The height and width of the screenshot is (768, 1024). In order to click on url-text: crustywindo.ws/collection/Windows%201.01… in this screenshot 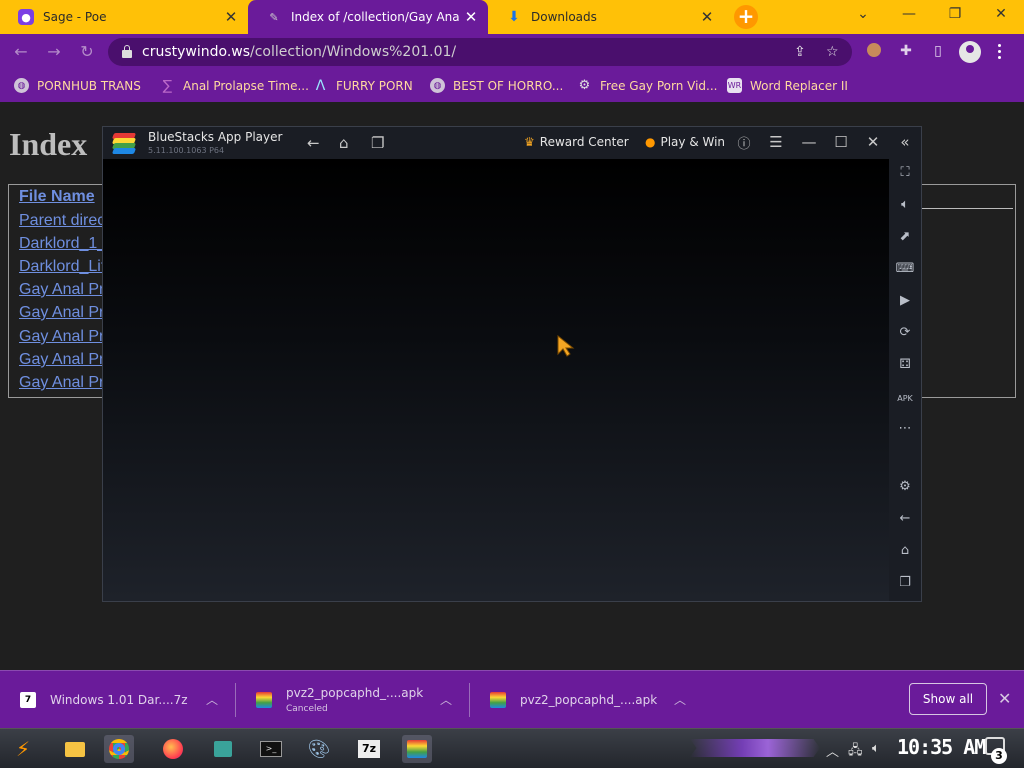, I will do `click(299, 52)`.